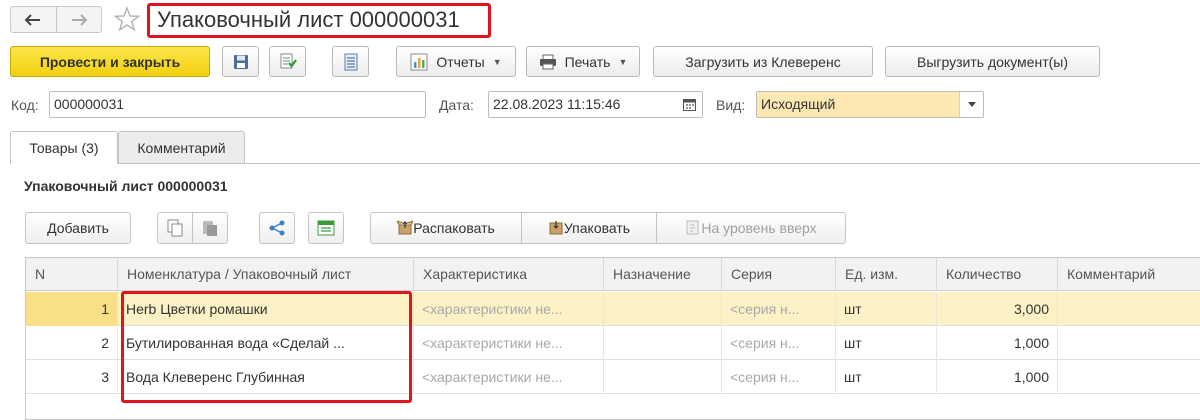 The width and height of the screenshot is (1200, 420). What do you see at coordinates (509, 274) in the screenshot?
I see `column-header-characteristic: Характеристика` at bounding box center [509, 274].